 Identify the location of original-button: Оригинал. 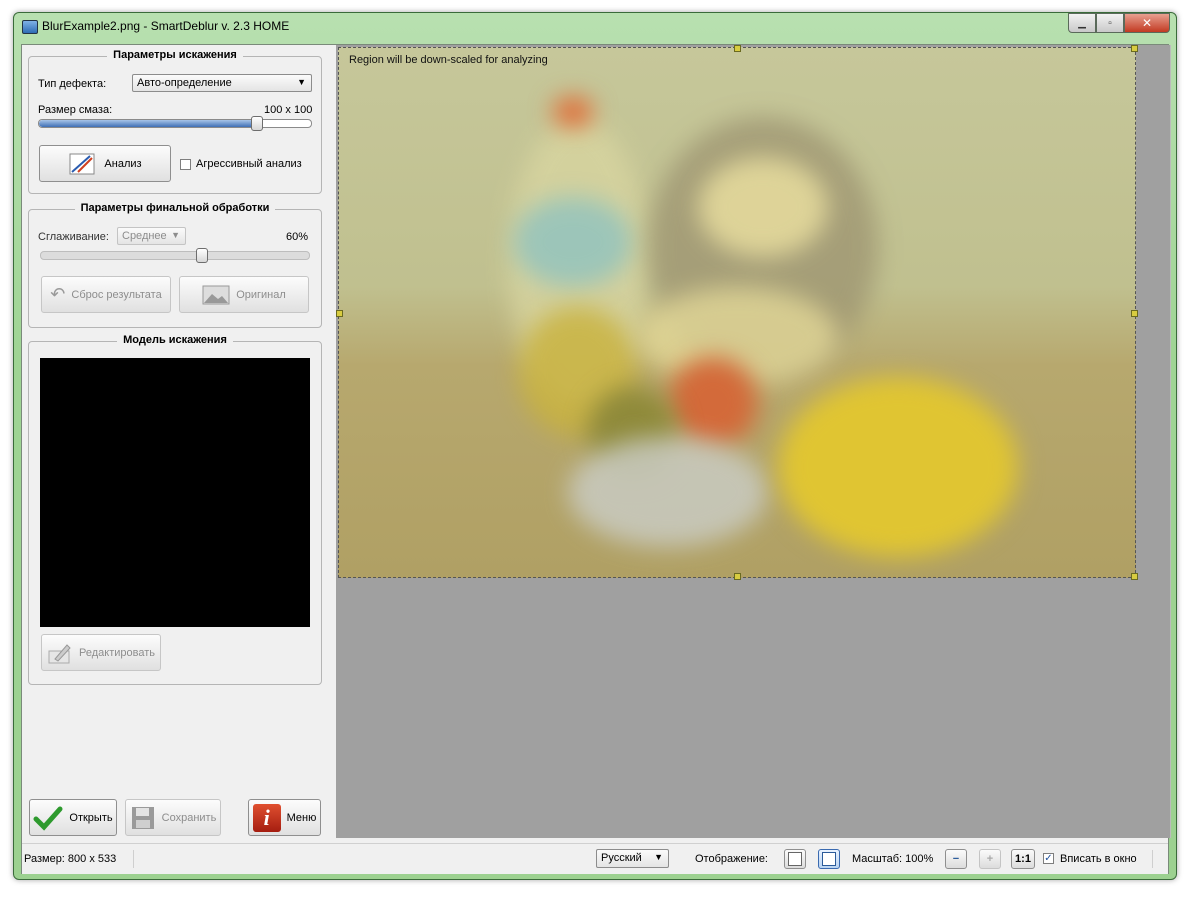
(244, 294).